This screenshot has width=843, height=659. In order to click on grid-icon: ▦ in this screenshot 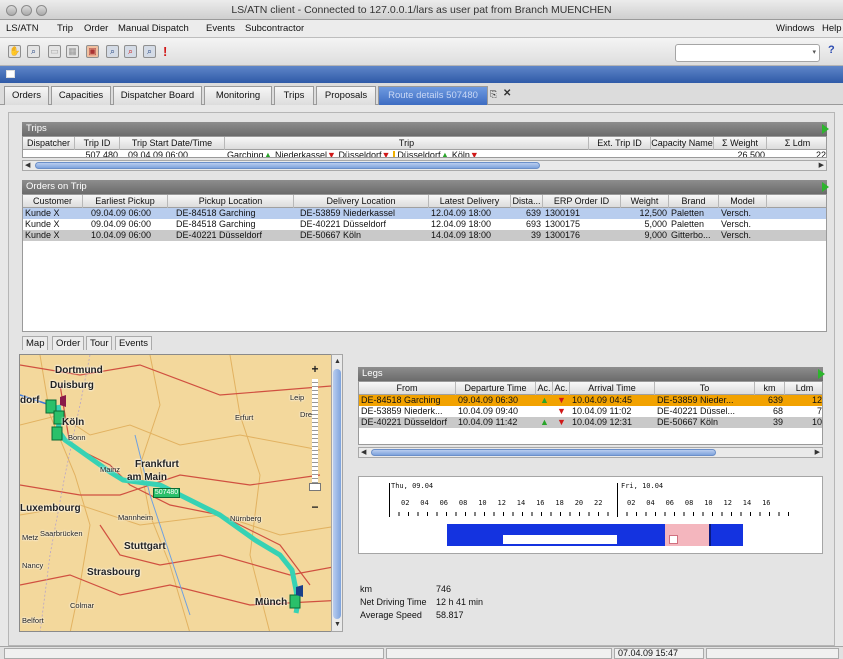, I will do `click(72, 51)`.